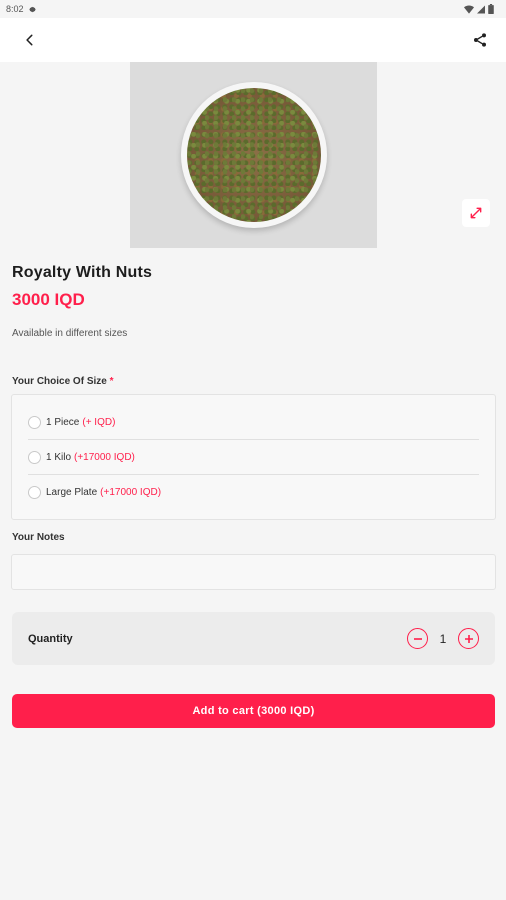 This screenshot has width=506, height=900. I want to click on plus-circle-icon, so click(468, 638).